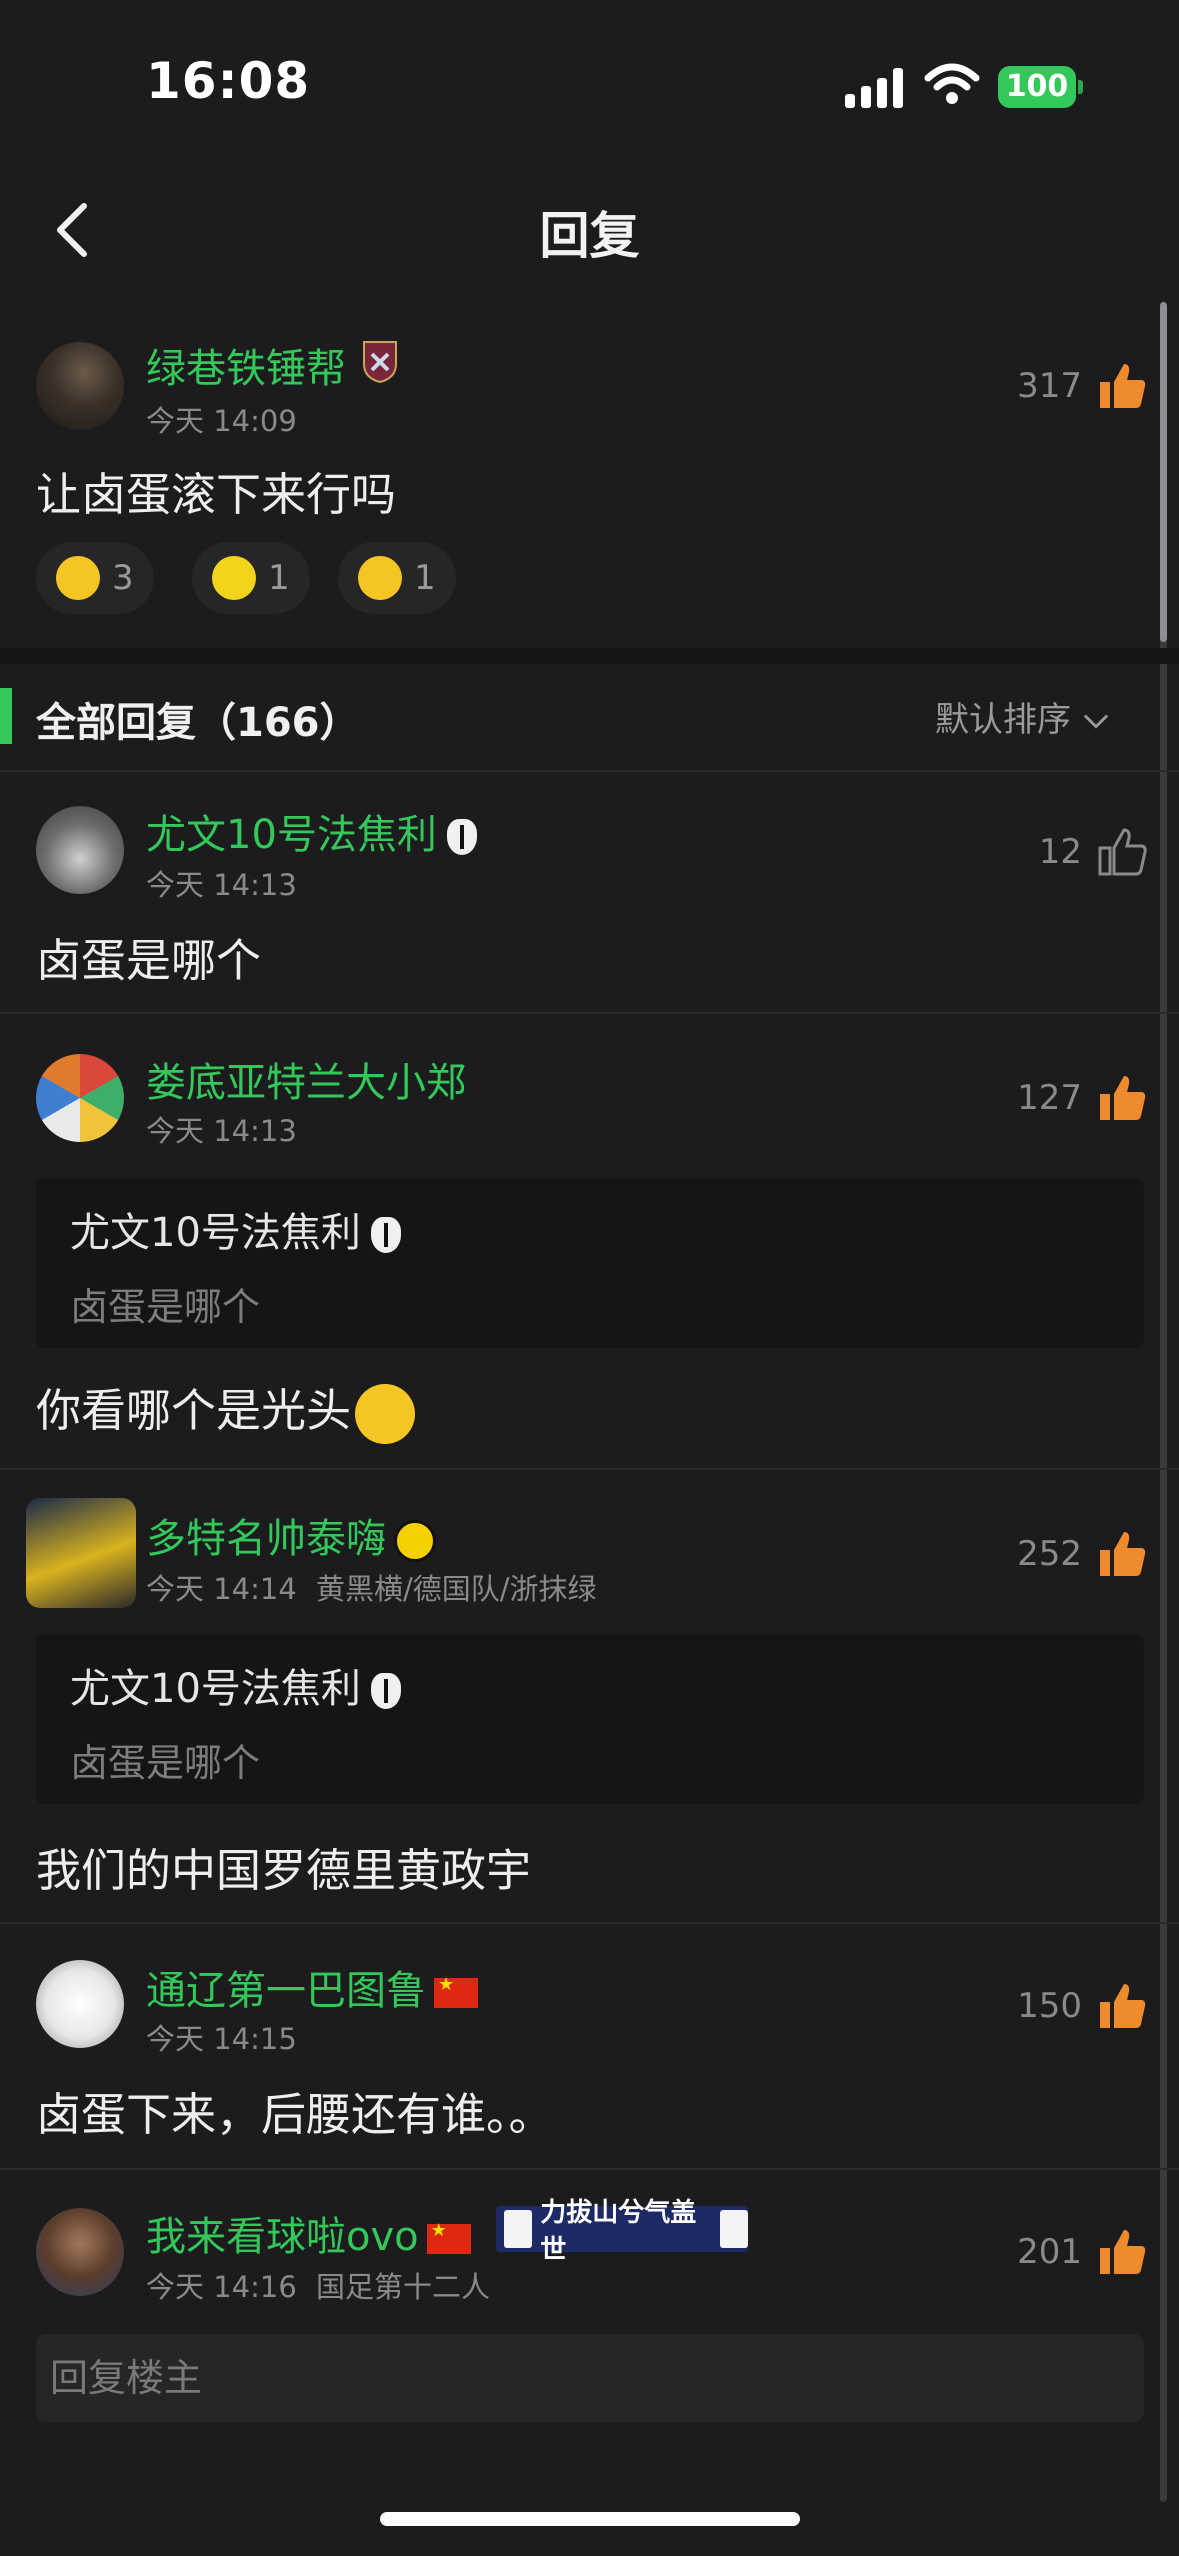 The height and width of the screenshot is (2556, 1179). I want to click on like-count: 201, so click(1049, 2252).